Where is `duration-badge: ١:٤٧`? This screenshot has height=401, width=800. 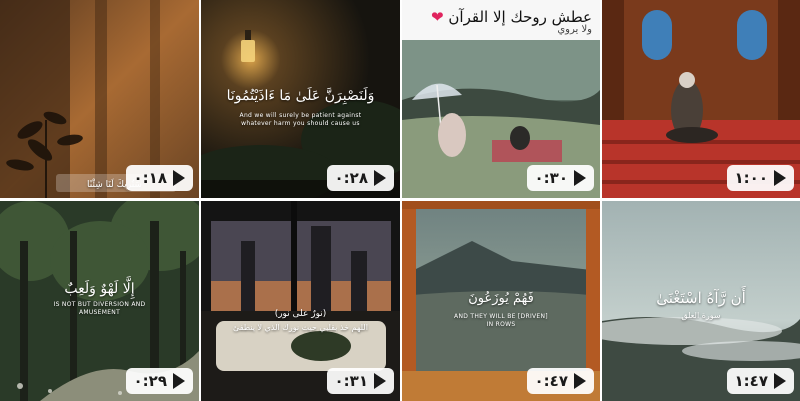
duration-badge: ١:٤٧ is located at coordinates (760, 381).